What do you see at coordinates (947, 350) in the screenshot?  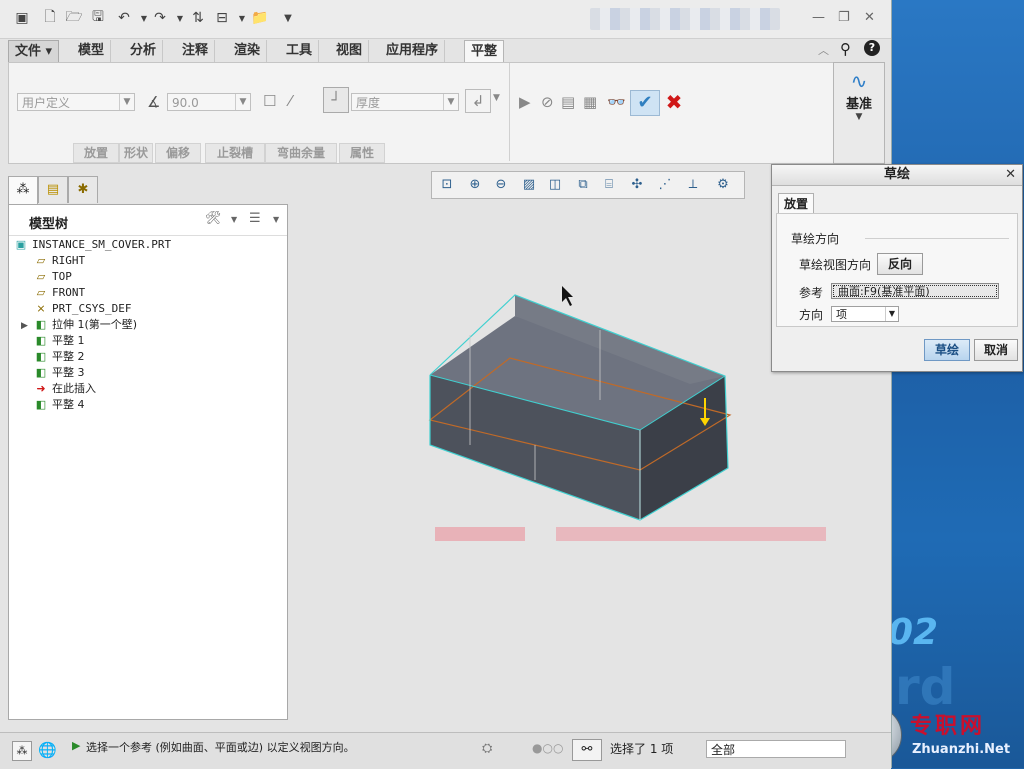 I see `sketch-button: 草绘` at bounding box center [947, 350].